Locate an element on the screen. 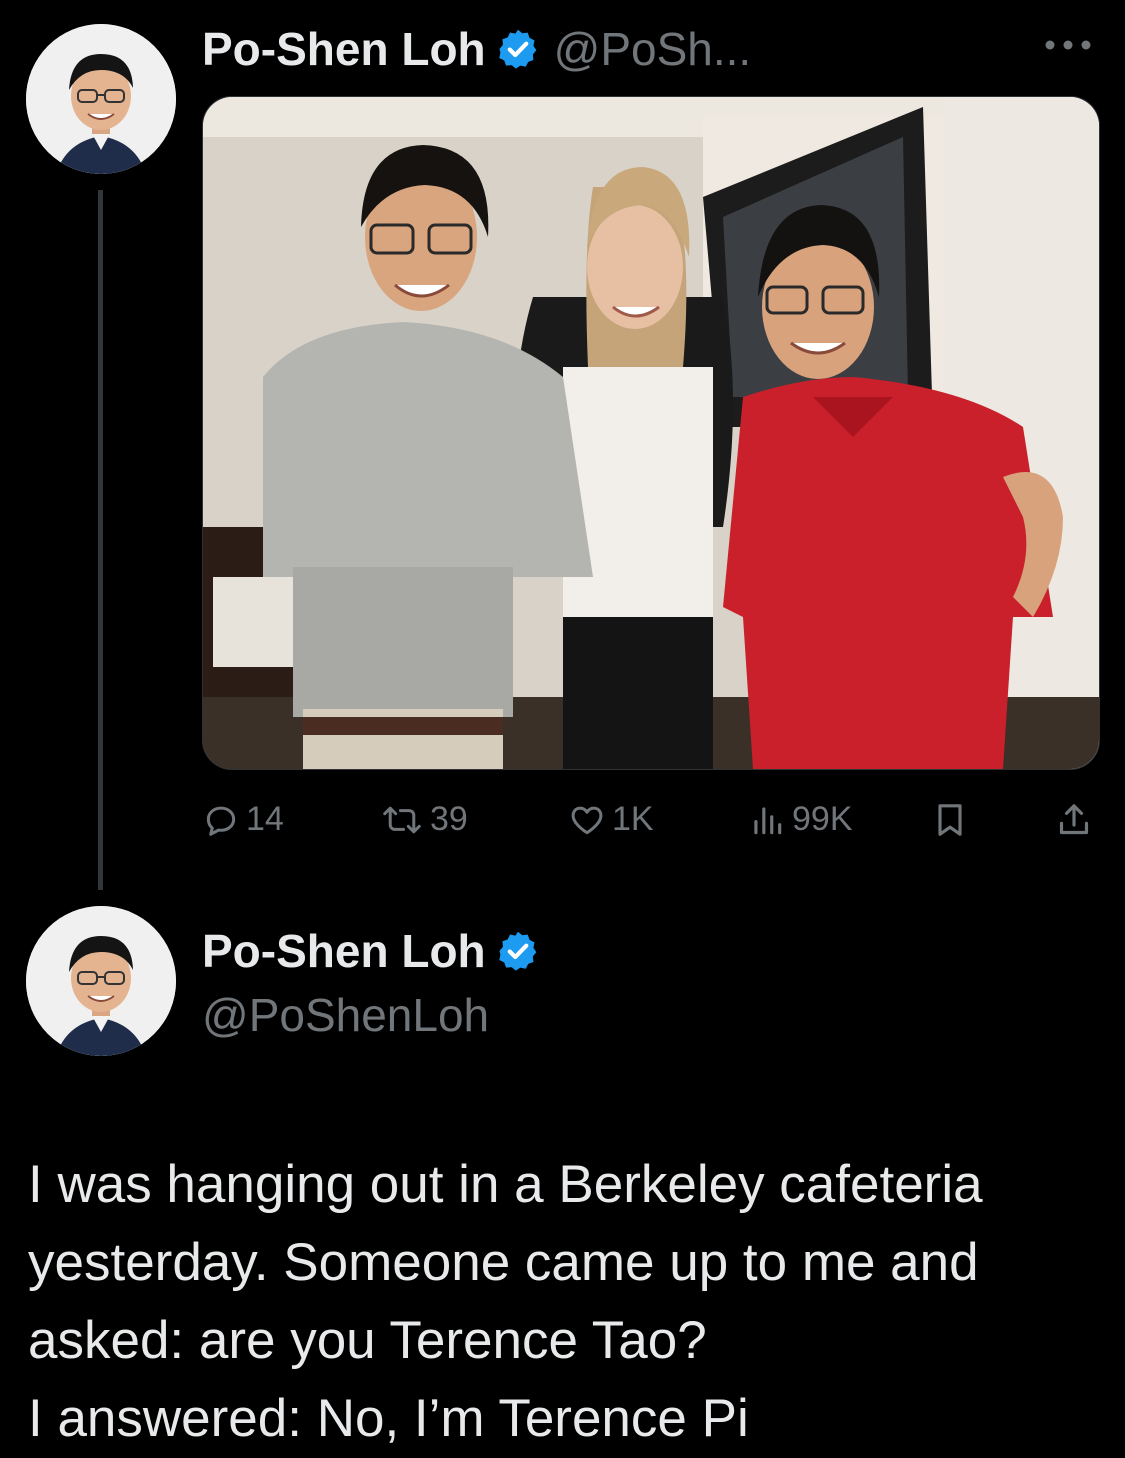 Image resolution: width=1125 pixels, height=1458 pixels. bookmark-action is located at coordinates (953, 820).